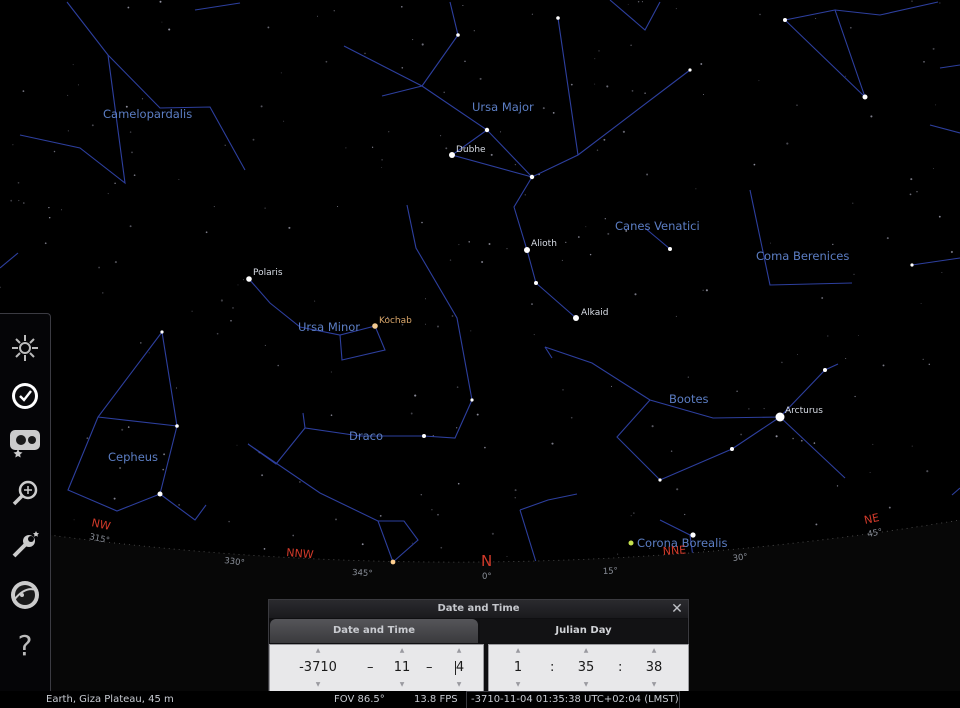  Describe the element at coordinates (25, 493) in the screenshot. I see `search-icon` at that location.